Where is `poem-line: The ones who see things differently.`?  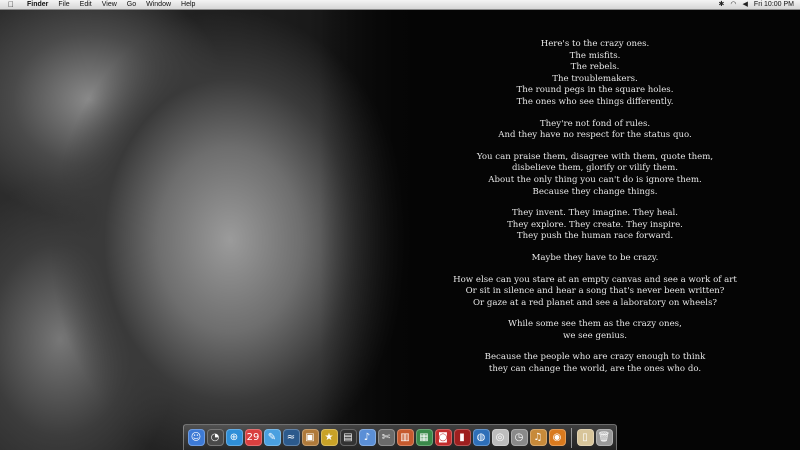
poem-line: The ones who see things differently. is located at coordinates (595, 101).